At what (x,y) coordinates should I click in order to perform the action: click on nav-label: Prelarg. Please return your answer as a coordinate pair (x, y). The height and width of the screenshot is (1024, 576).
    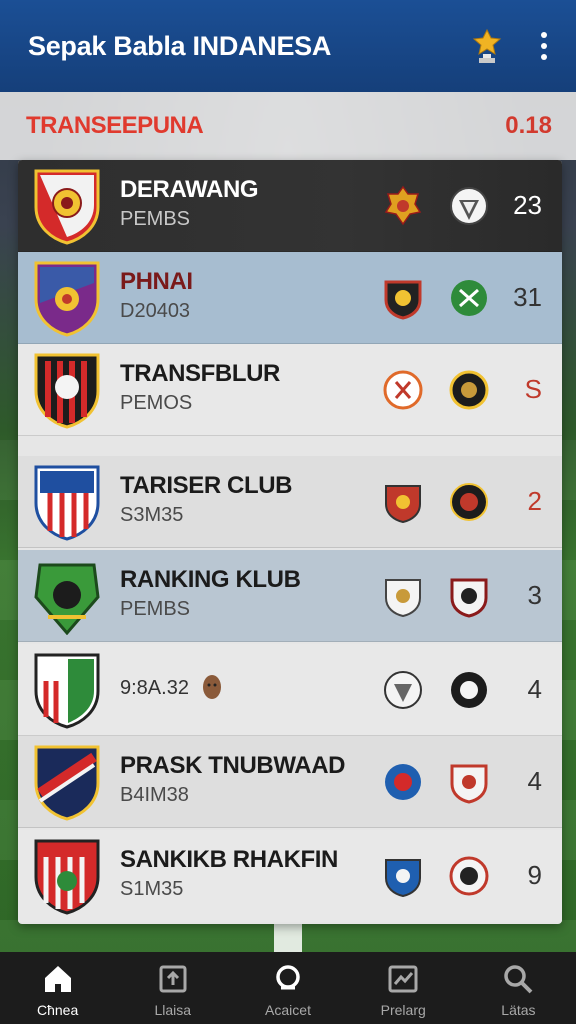
    Looking at the image, I should click on (403, 1010).